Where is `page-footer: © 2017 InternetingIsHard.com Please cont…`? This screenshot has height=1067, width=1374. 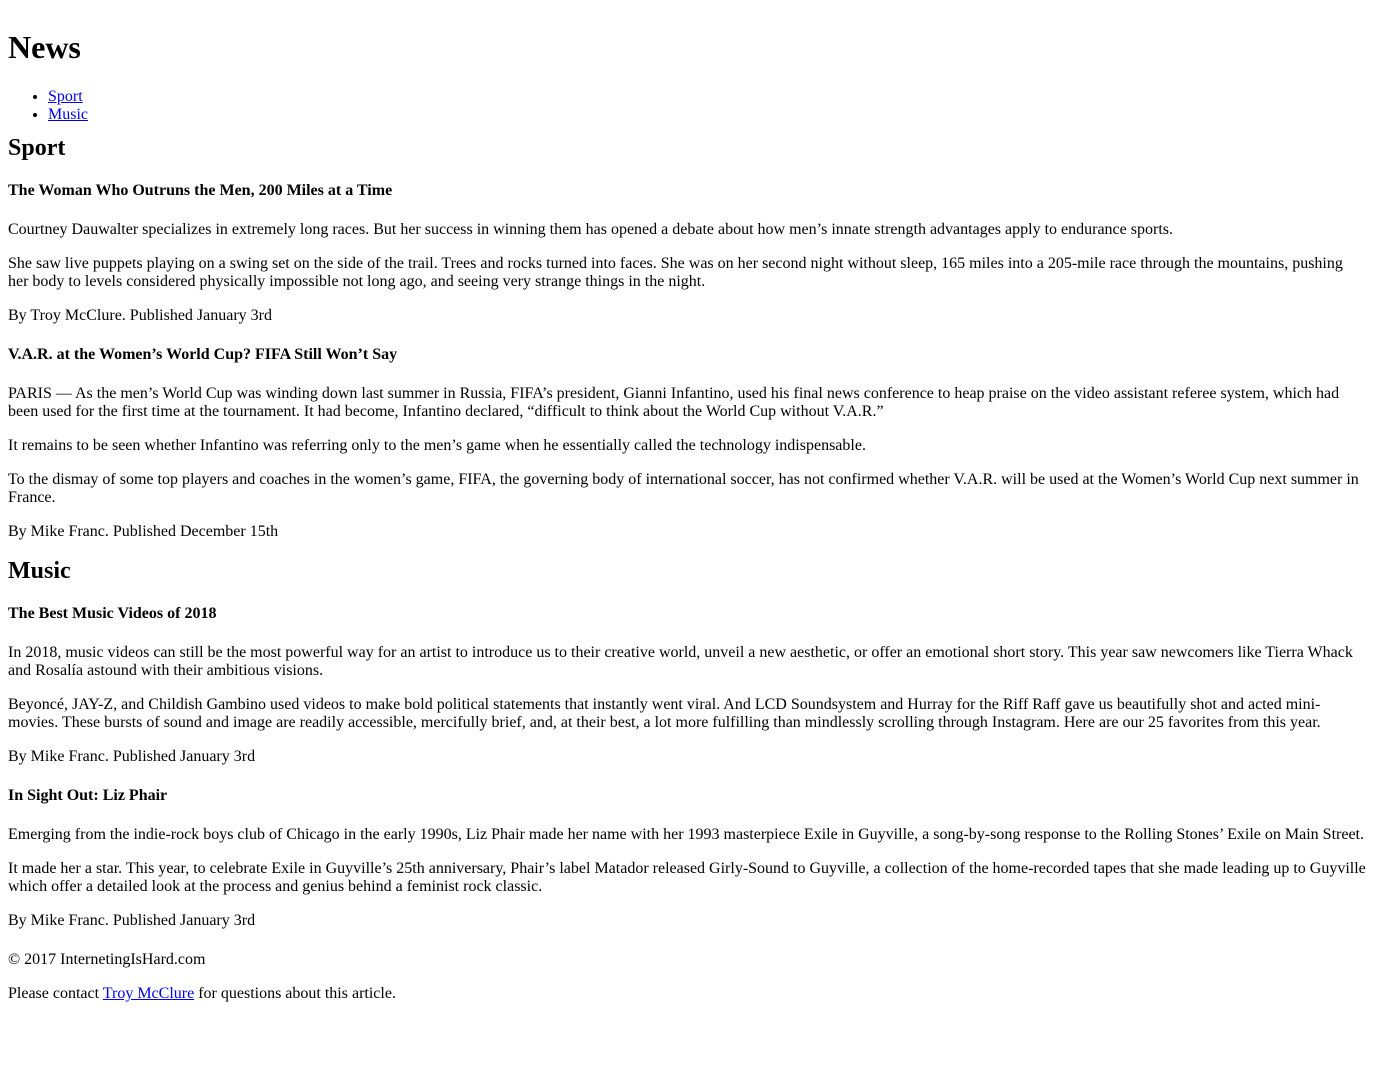 page-footer: © 2017 InternetingIsHard.com Please cont… is located at coordinates (687, 977).